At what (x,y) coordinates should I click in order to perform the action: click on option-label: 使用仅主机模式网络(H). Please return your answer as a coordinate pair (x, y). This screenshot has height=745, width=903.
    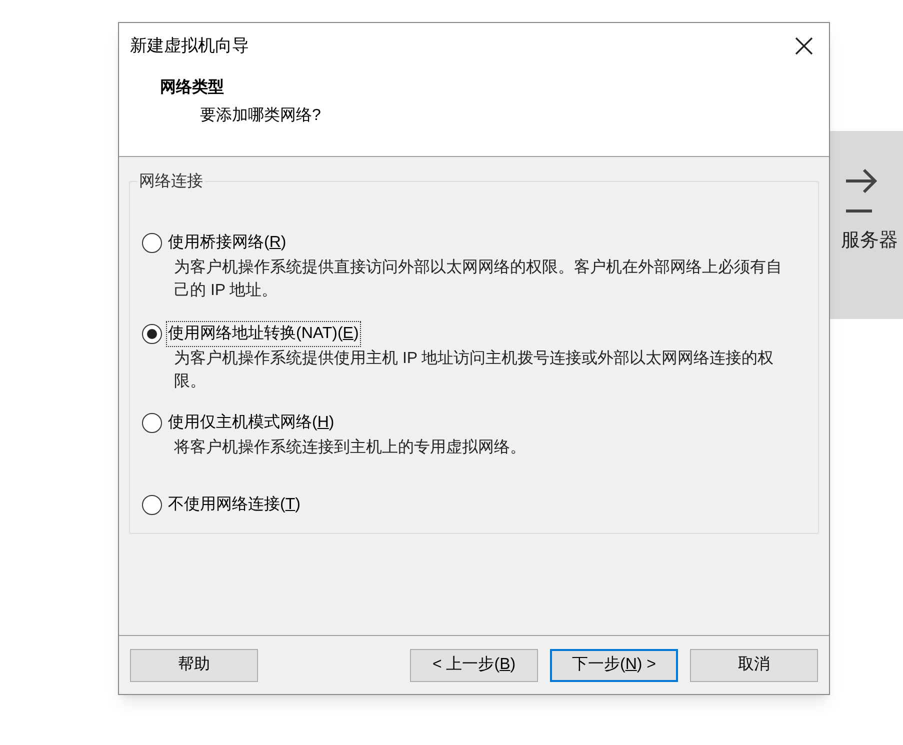
    Looking at the image, I should click on (251, 423).